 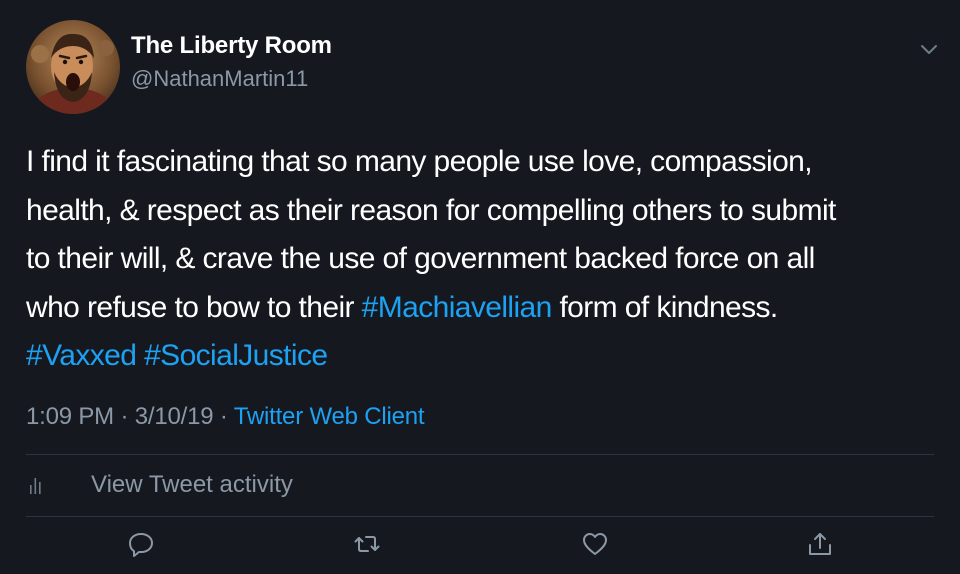 What do you see at coordinates (174, 416) in the screenshot?
I see `tweet-date: 3/10/19` at bounding box center [174, 416].